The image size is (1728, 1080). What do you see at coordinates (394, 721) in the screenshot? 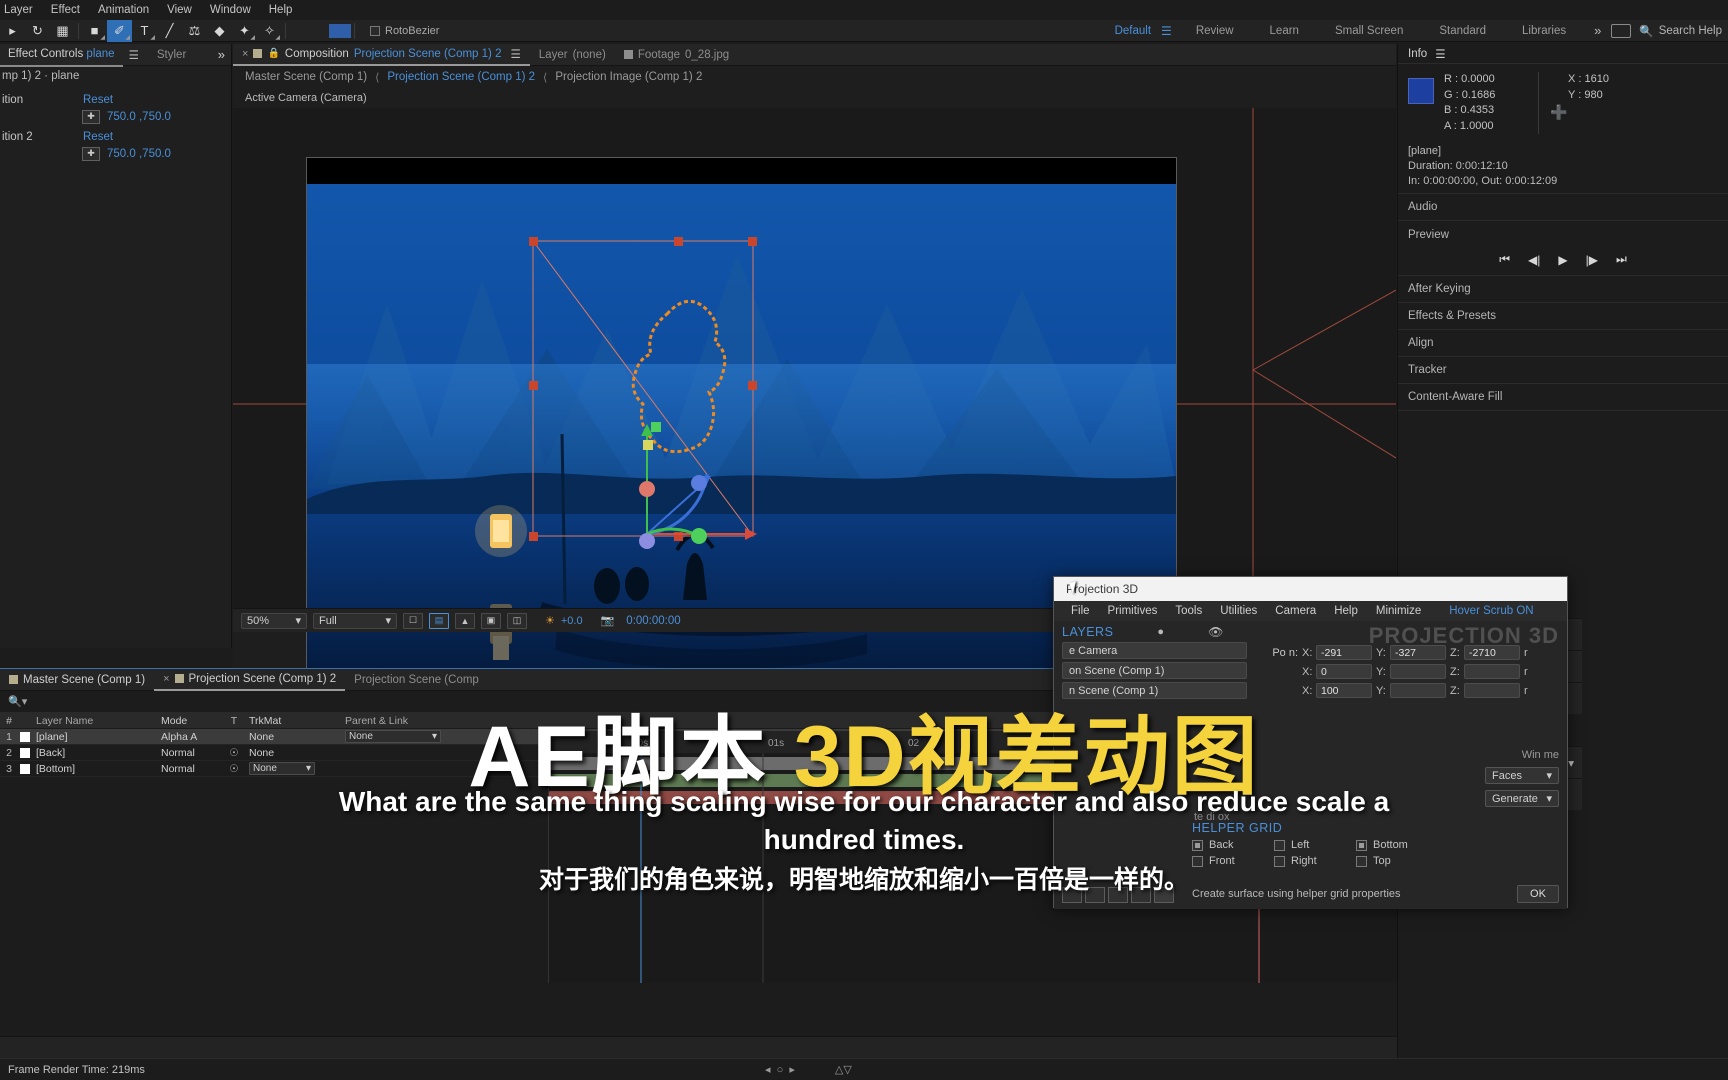
I see `column-header-parent: Parent & Link` at bounding box center [394, 721].